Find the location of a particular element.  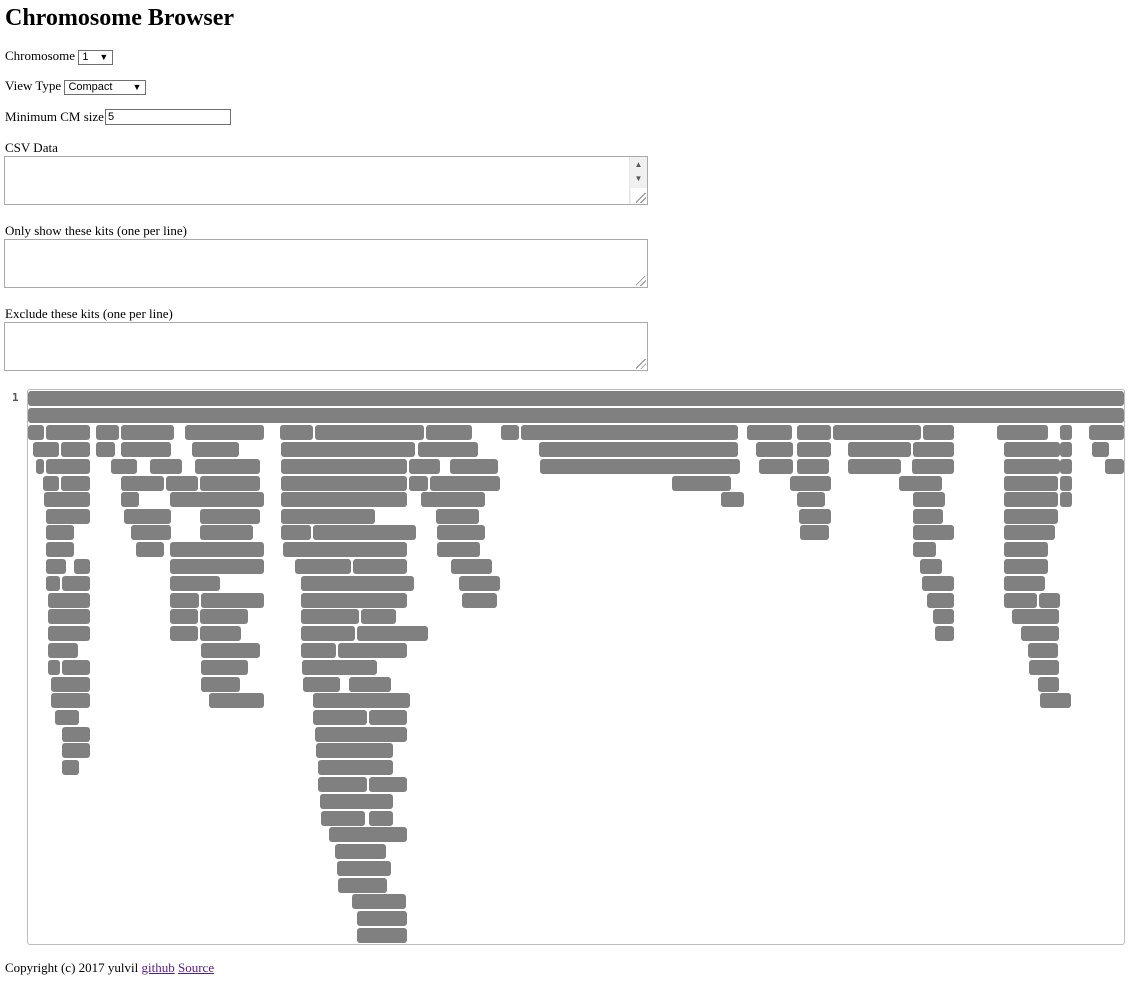

csv-textarea: ▲ ▼ is located at coordinates (326, 180).